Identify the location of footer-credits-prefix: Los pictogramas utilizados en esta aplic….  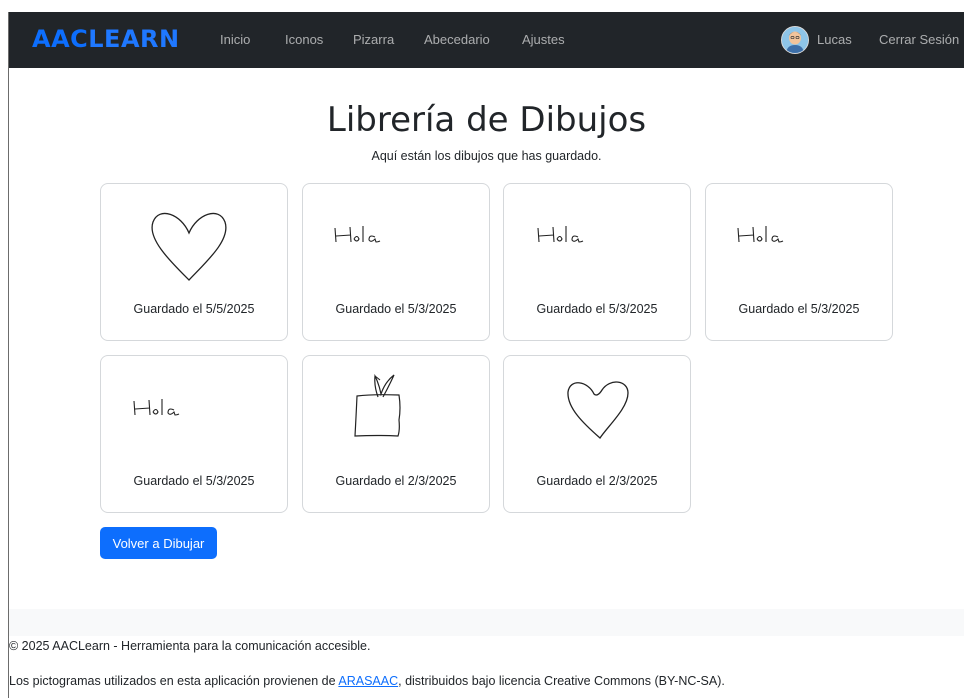
(174, 681).